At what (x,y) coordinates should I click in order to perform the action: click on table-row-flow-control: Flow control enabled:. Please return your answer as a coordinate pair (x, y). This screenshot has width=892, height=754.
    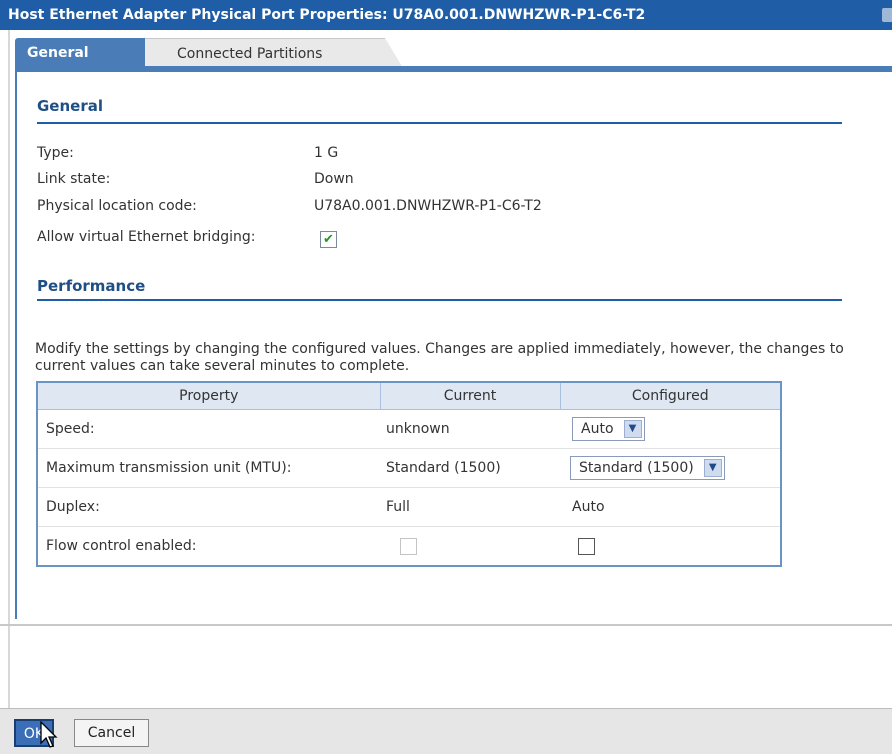
    Looking at the image, I should click on (409, 546).